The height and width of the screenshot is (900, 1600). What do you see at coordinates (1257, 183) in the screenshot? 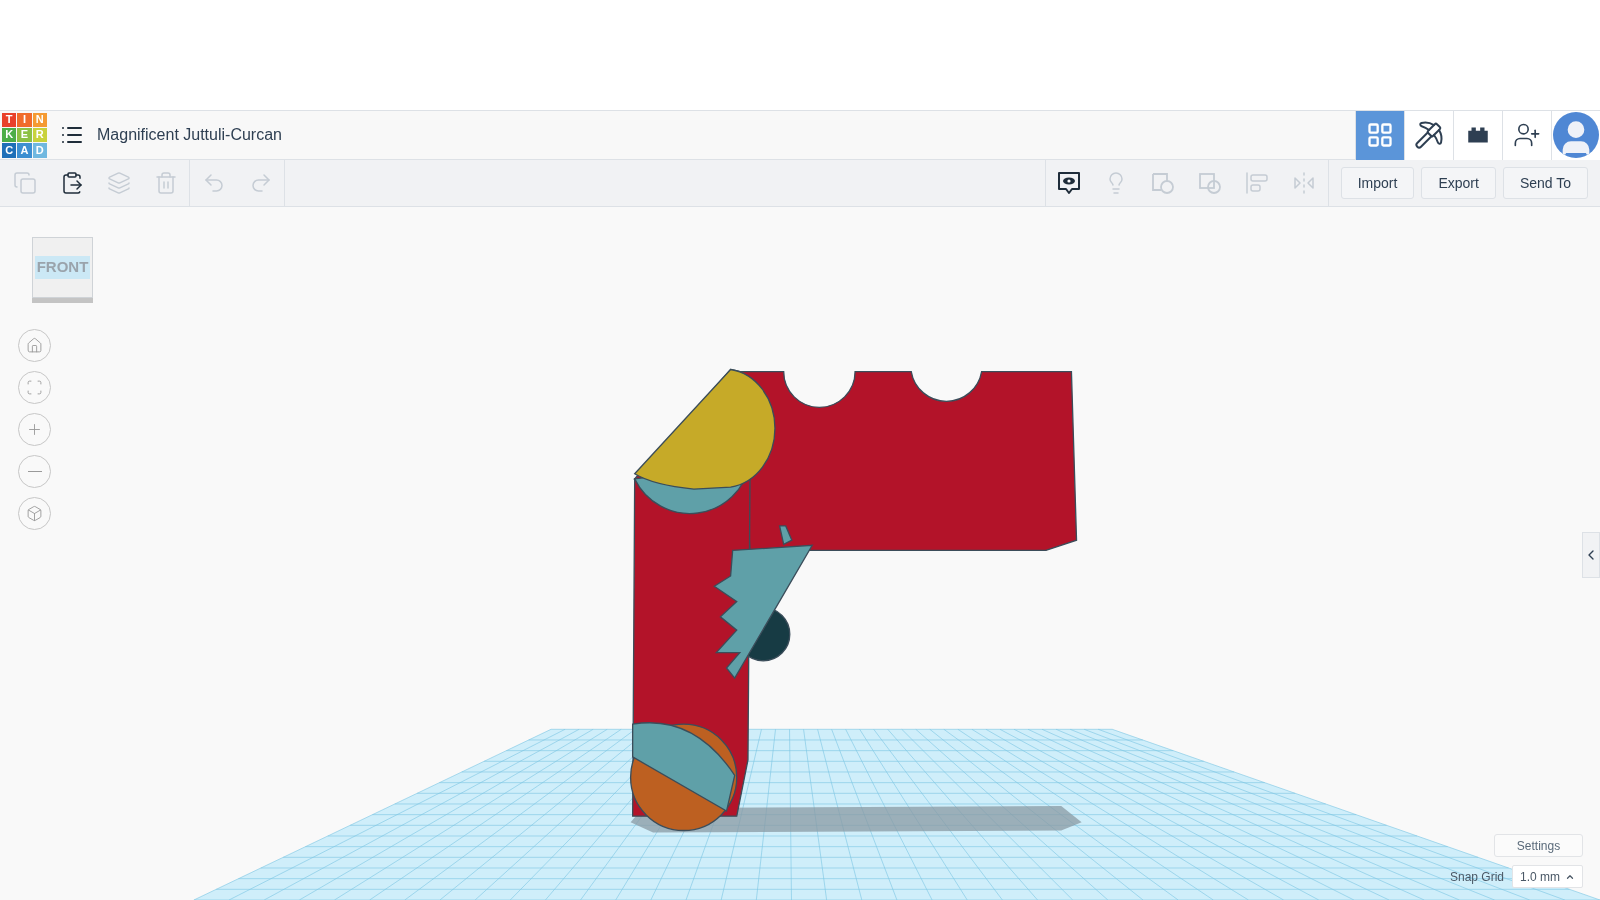
I see `align-icon` at bounding box center [1257, 183].